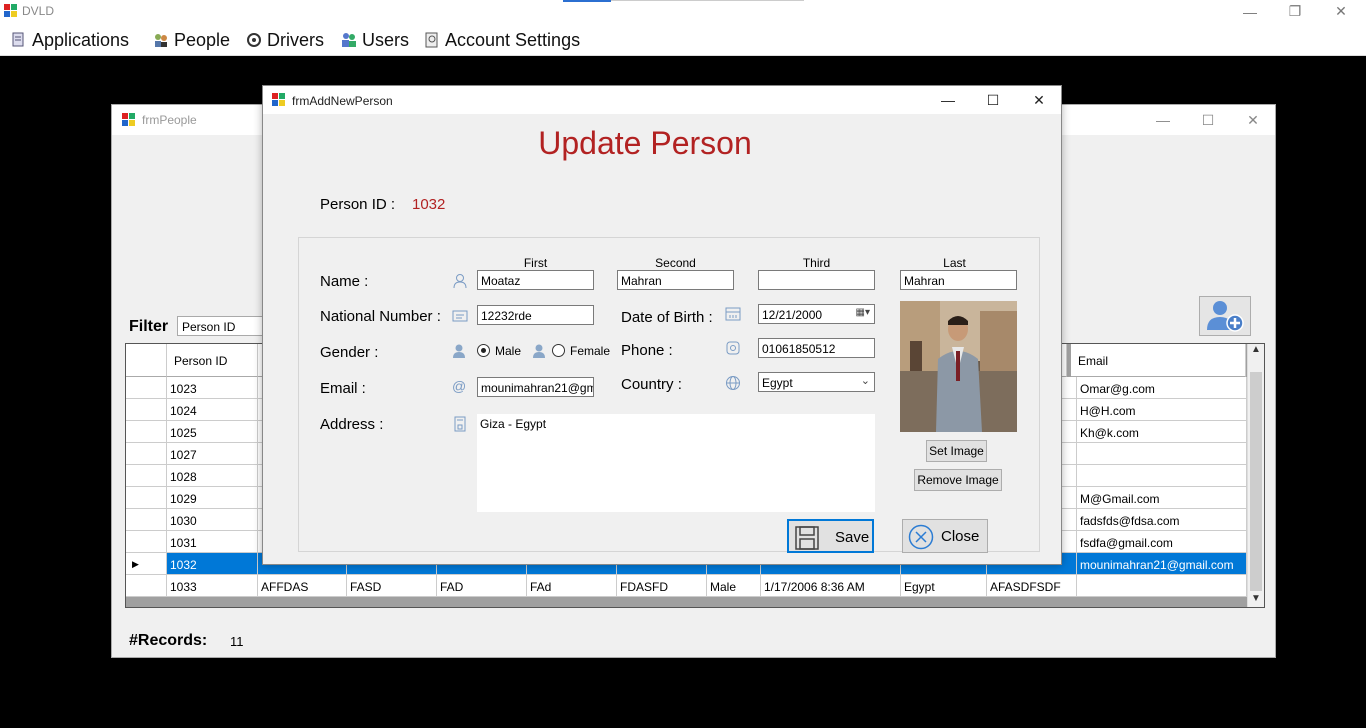 This screenshot has height=728, width=1366. I want to click on cell-col-4: FAD, so click(482, 586).